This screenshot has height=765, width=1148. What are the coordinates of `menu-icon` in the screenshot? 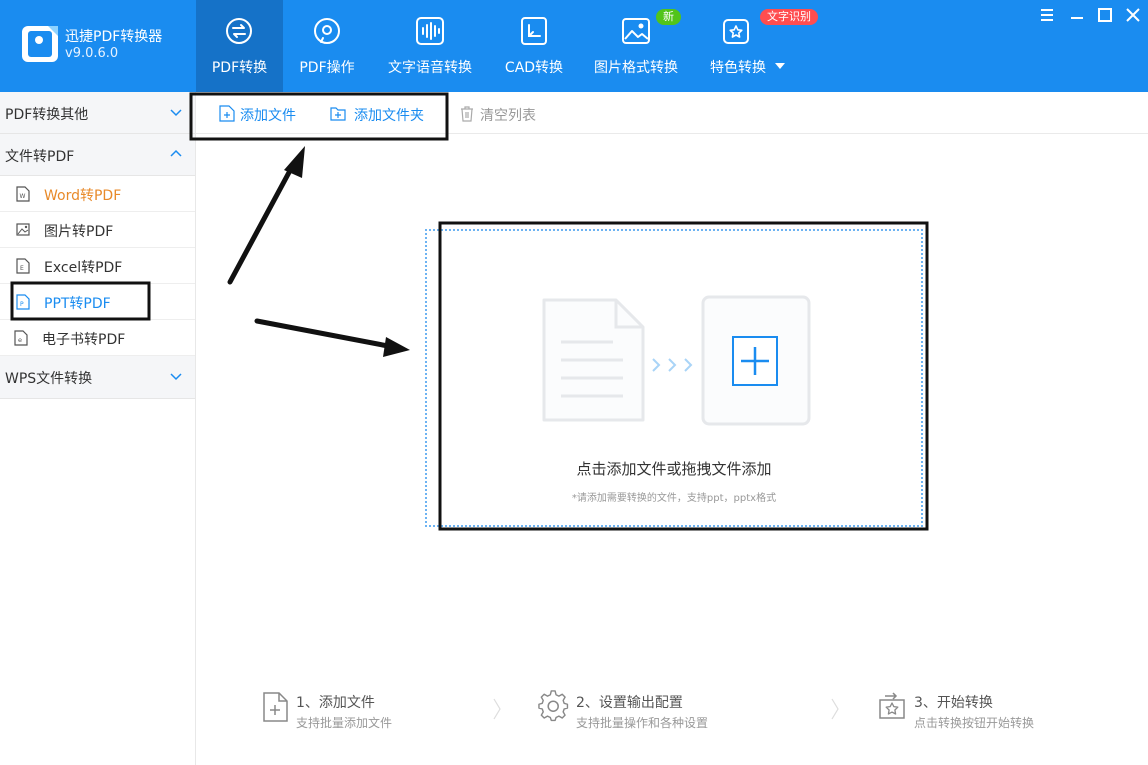 It's located at (1047, 15).